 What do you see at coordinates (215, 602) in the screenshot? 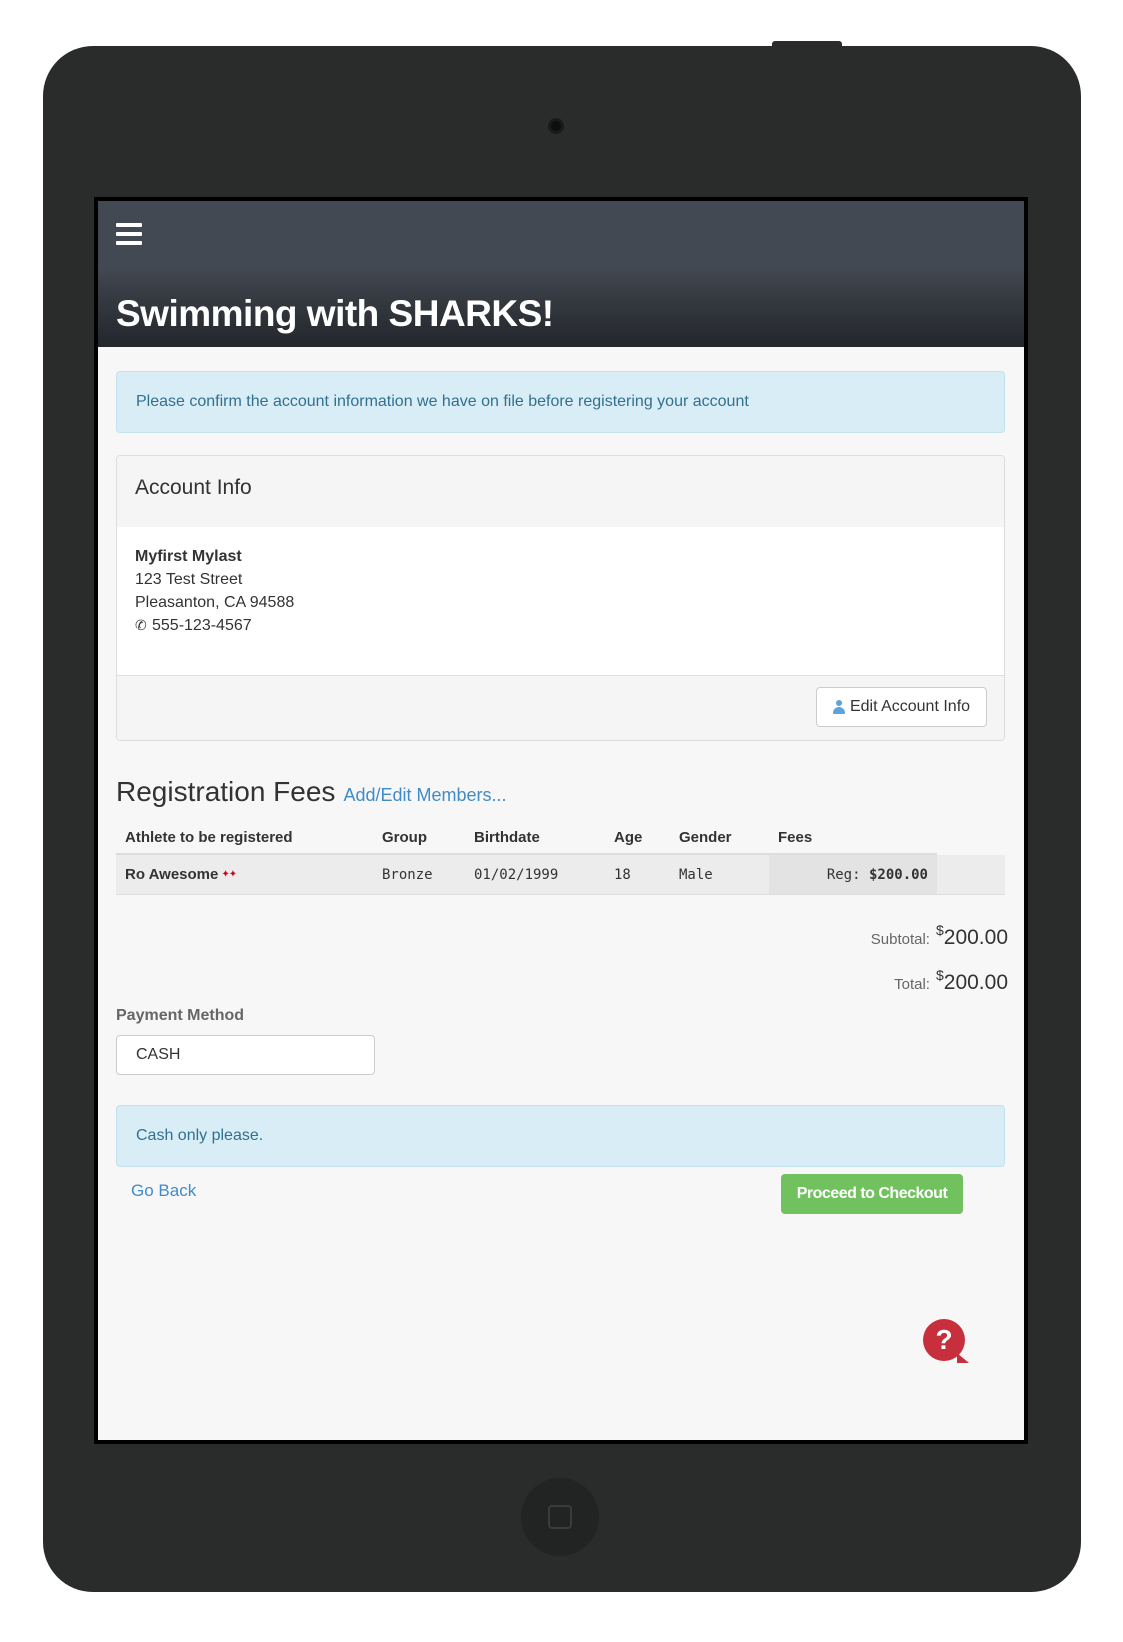
I see `account-city-state-zip: Pleasanton, CA 94588` at bounding box center [215, 602].